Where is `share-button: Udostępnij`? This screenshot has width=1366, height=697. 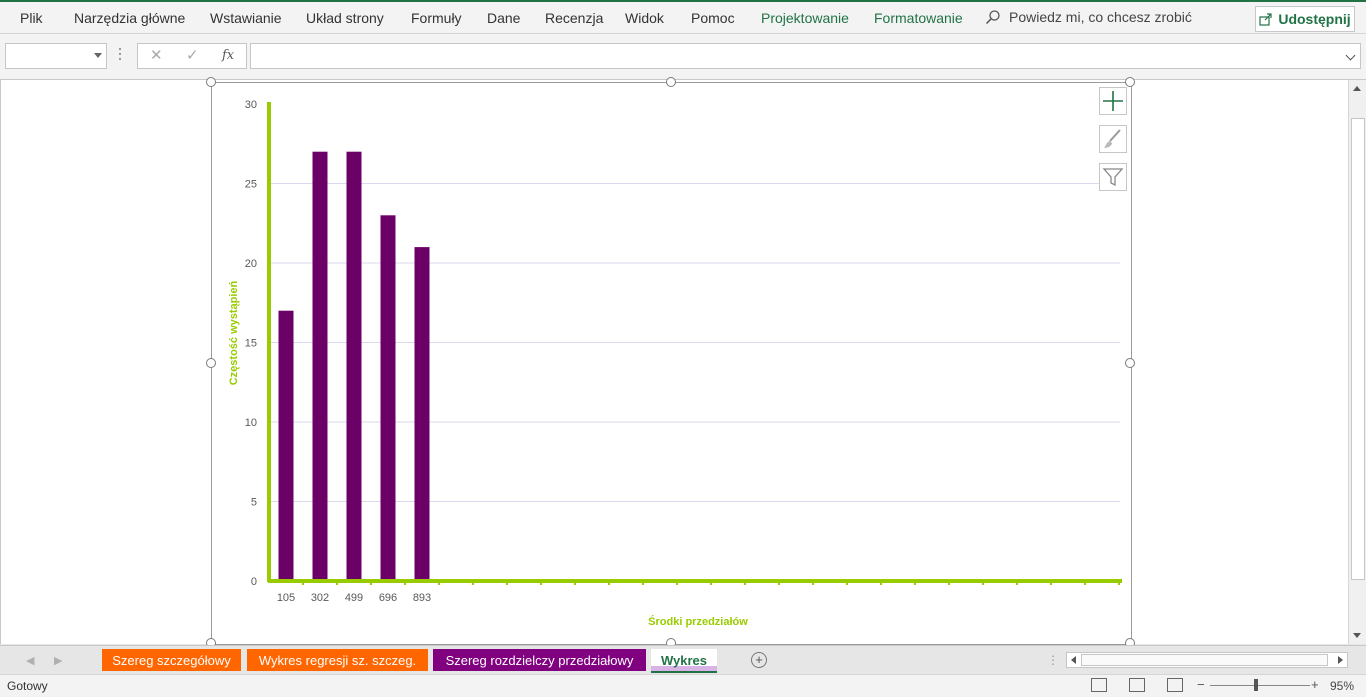 share-button: Udostępnij is located at coordinates (1305, 19).